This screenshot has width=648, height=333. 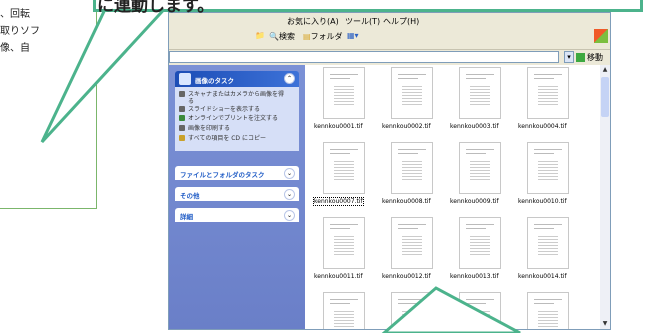 I want to click on callout-pointer-bottom, so click(x=451, y=309).